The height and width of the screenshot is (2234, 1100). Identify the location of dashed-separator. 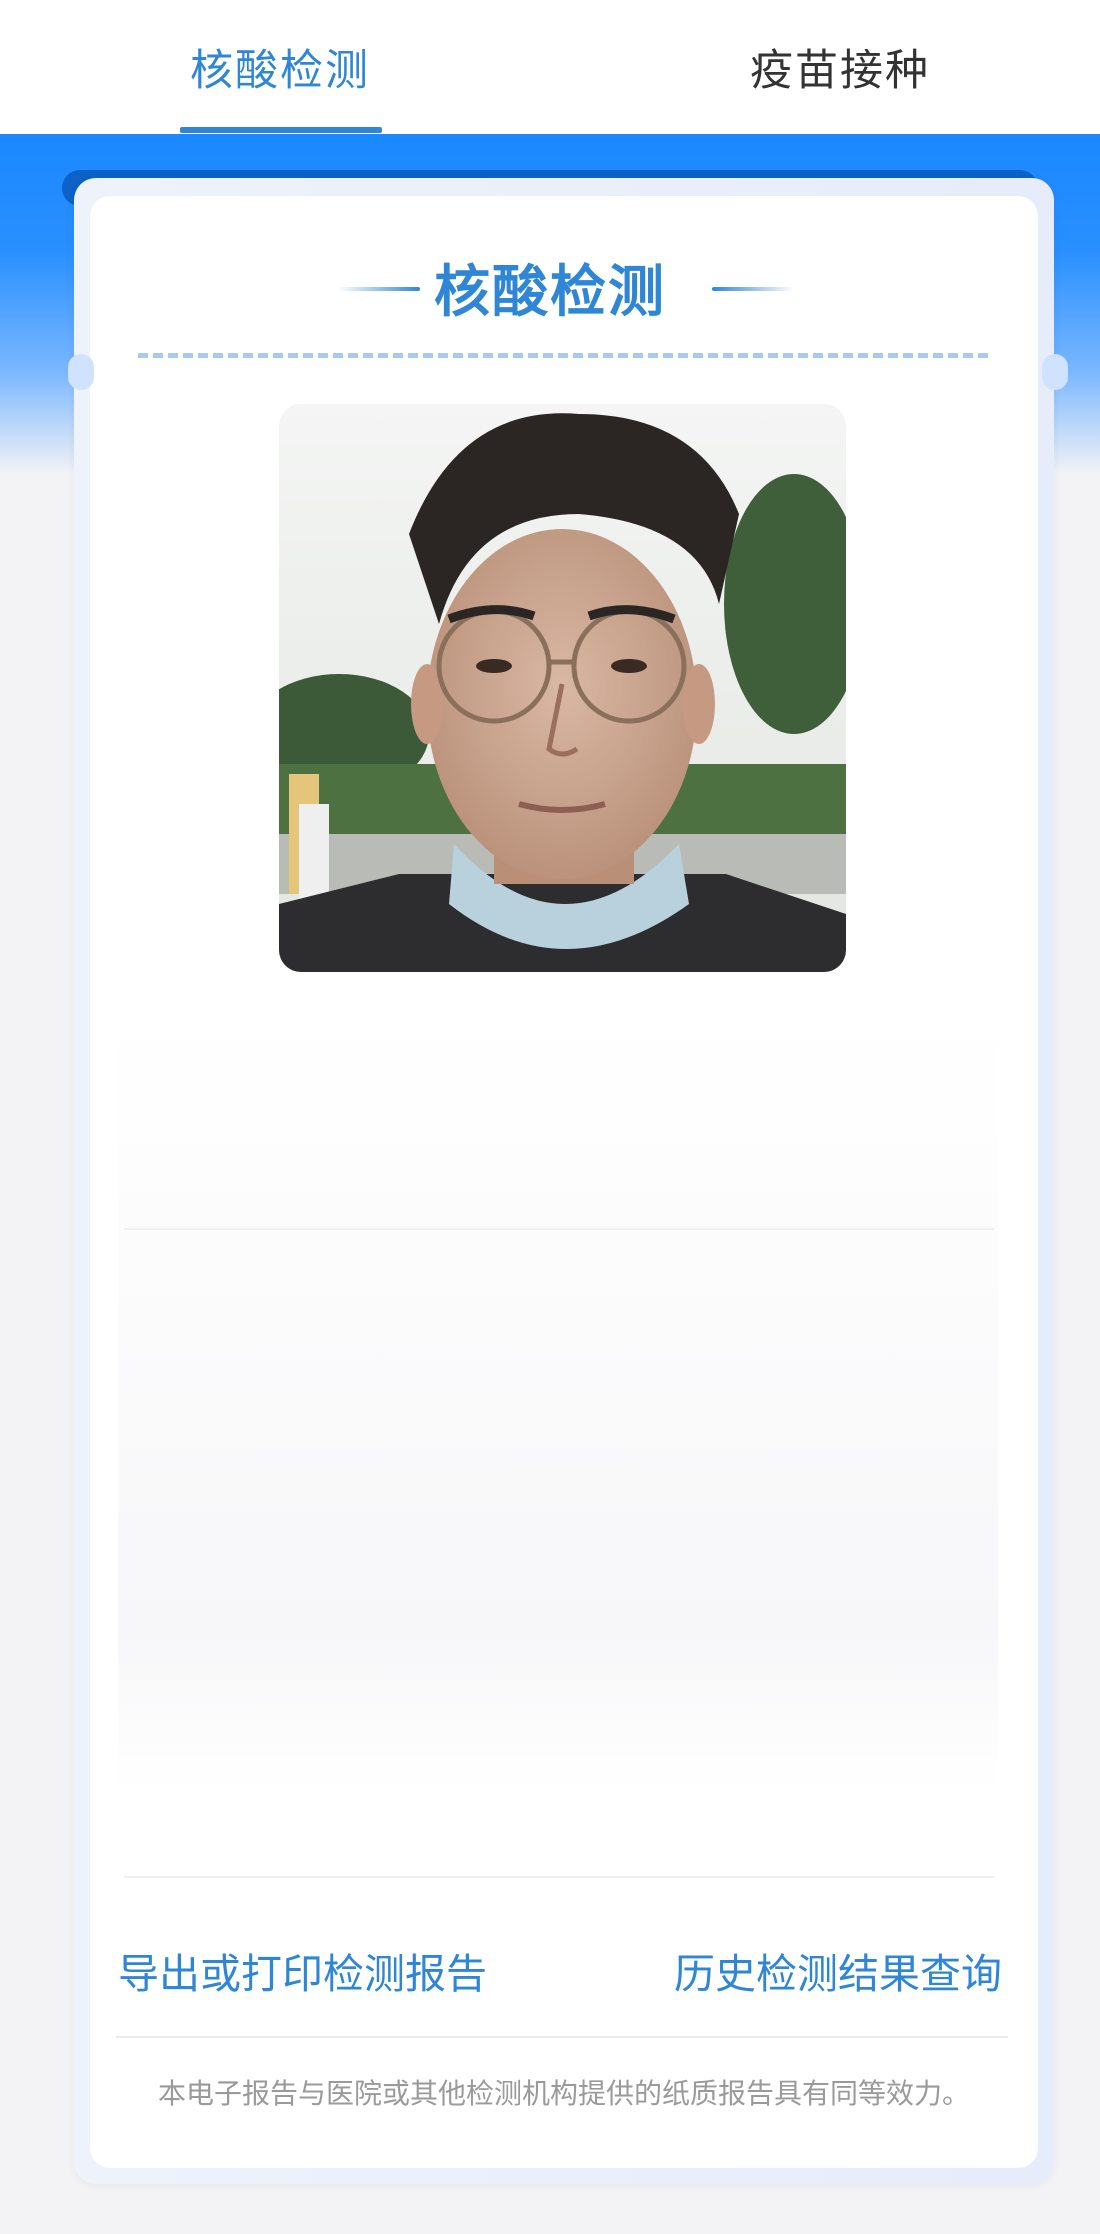
(563, 355).